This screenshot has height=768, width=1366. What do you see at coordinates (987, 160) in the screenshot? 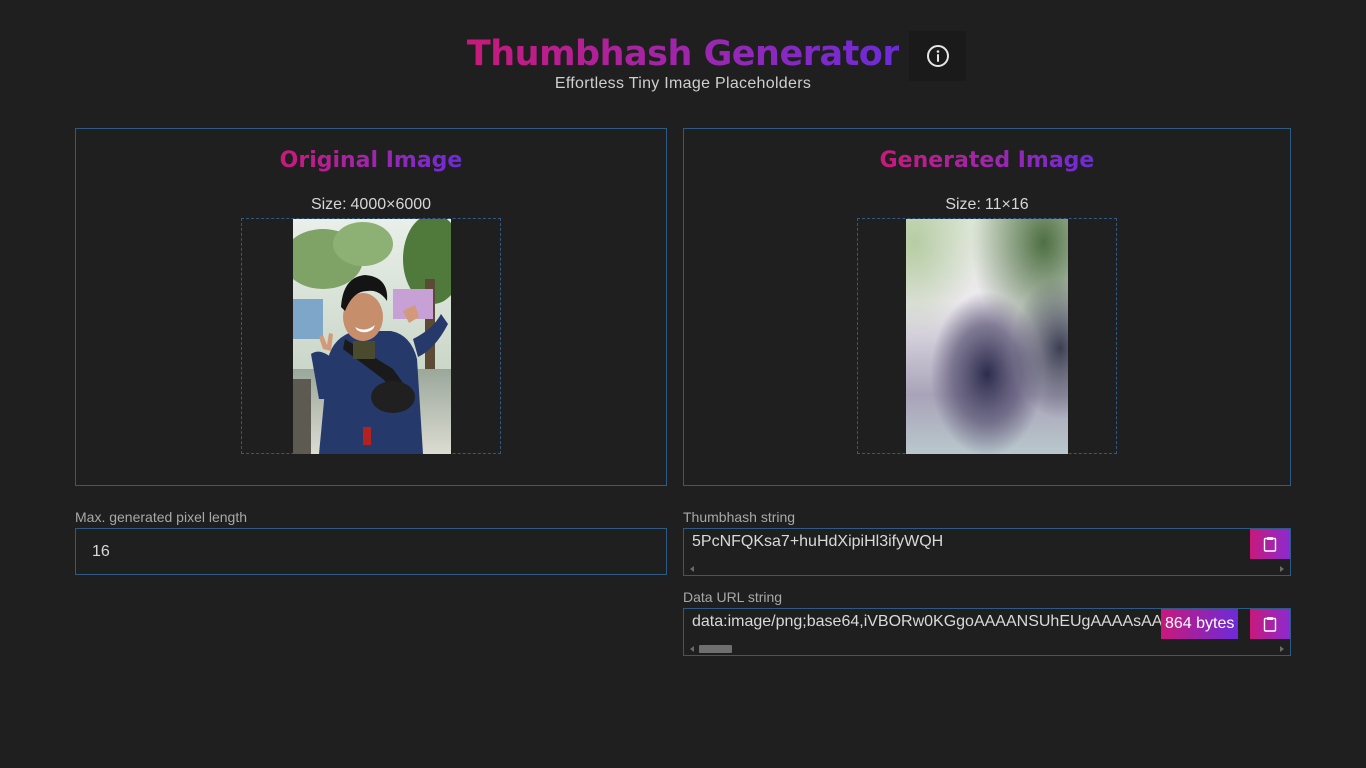
I see `generated-image-title: Generated Image` at bounding box center [987, 160].